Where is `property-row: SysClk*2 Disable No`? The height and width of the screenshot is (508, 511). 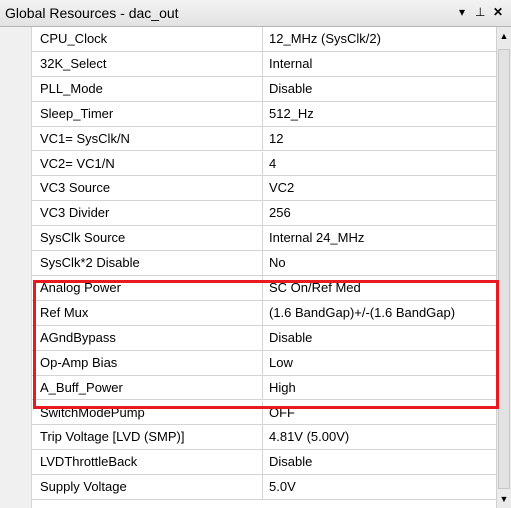 property-row: SysClk*2 Disable No is located at coordinates (264, 263).